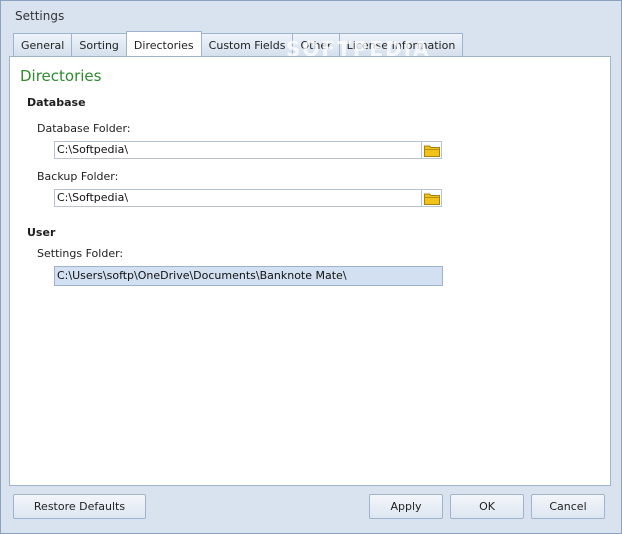  Describe the element at coordinates (79, 506) in the screenshot. I see `restore-defaults-button: Restore Defaults` at that location.